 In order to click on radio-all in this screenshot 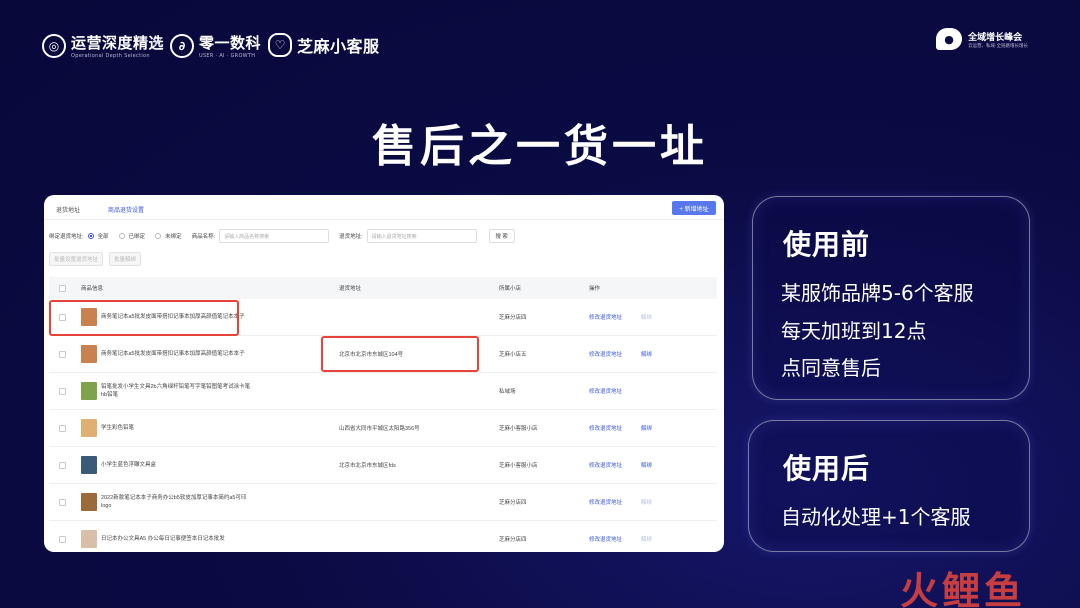, I will do `click(90, 236)`.